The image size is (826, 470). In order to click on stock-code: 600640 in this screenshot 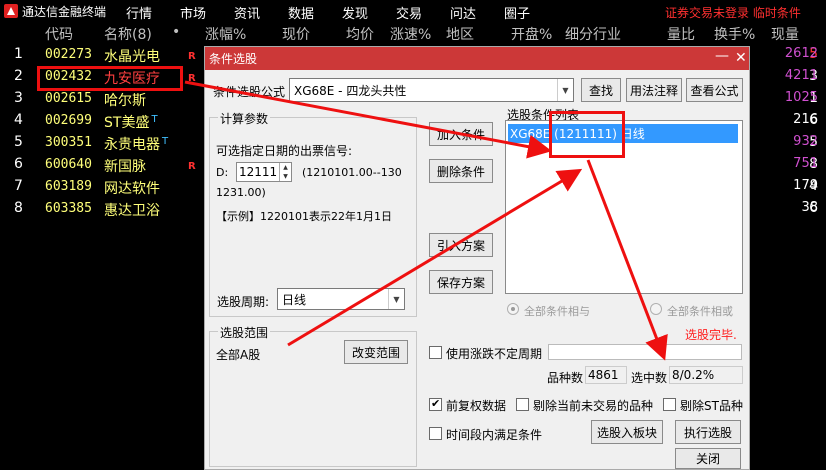, I will do `click(68, 164)`.